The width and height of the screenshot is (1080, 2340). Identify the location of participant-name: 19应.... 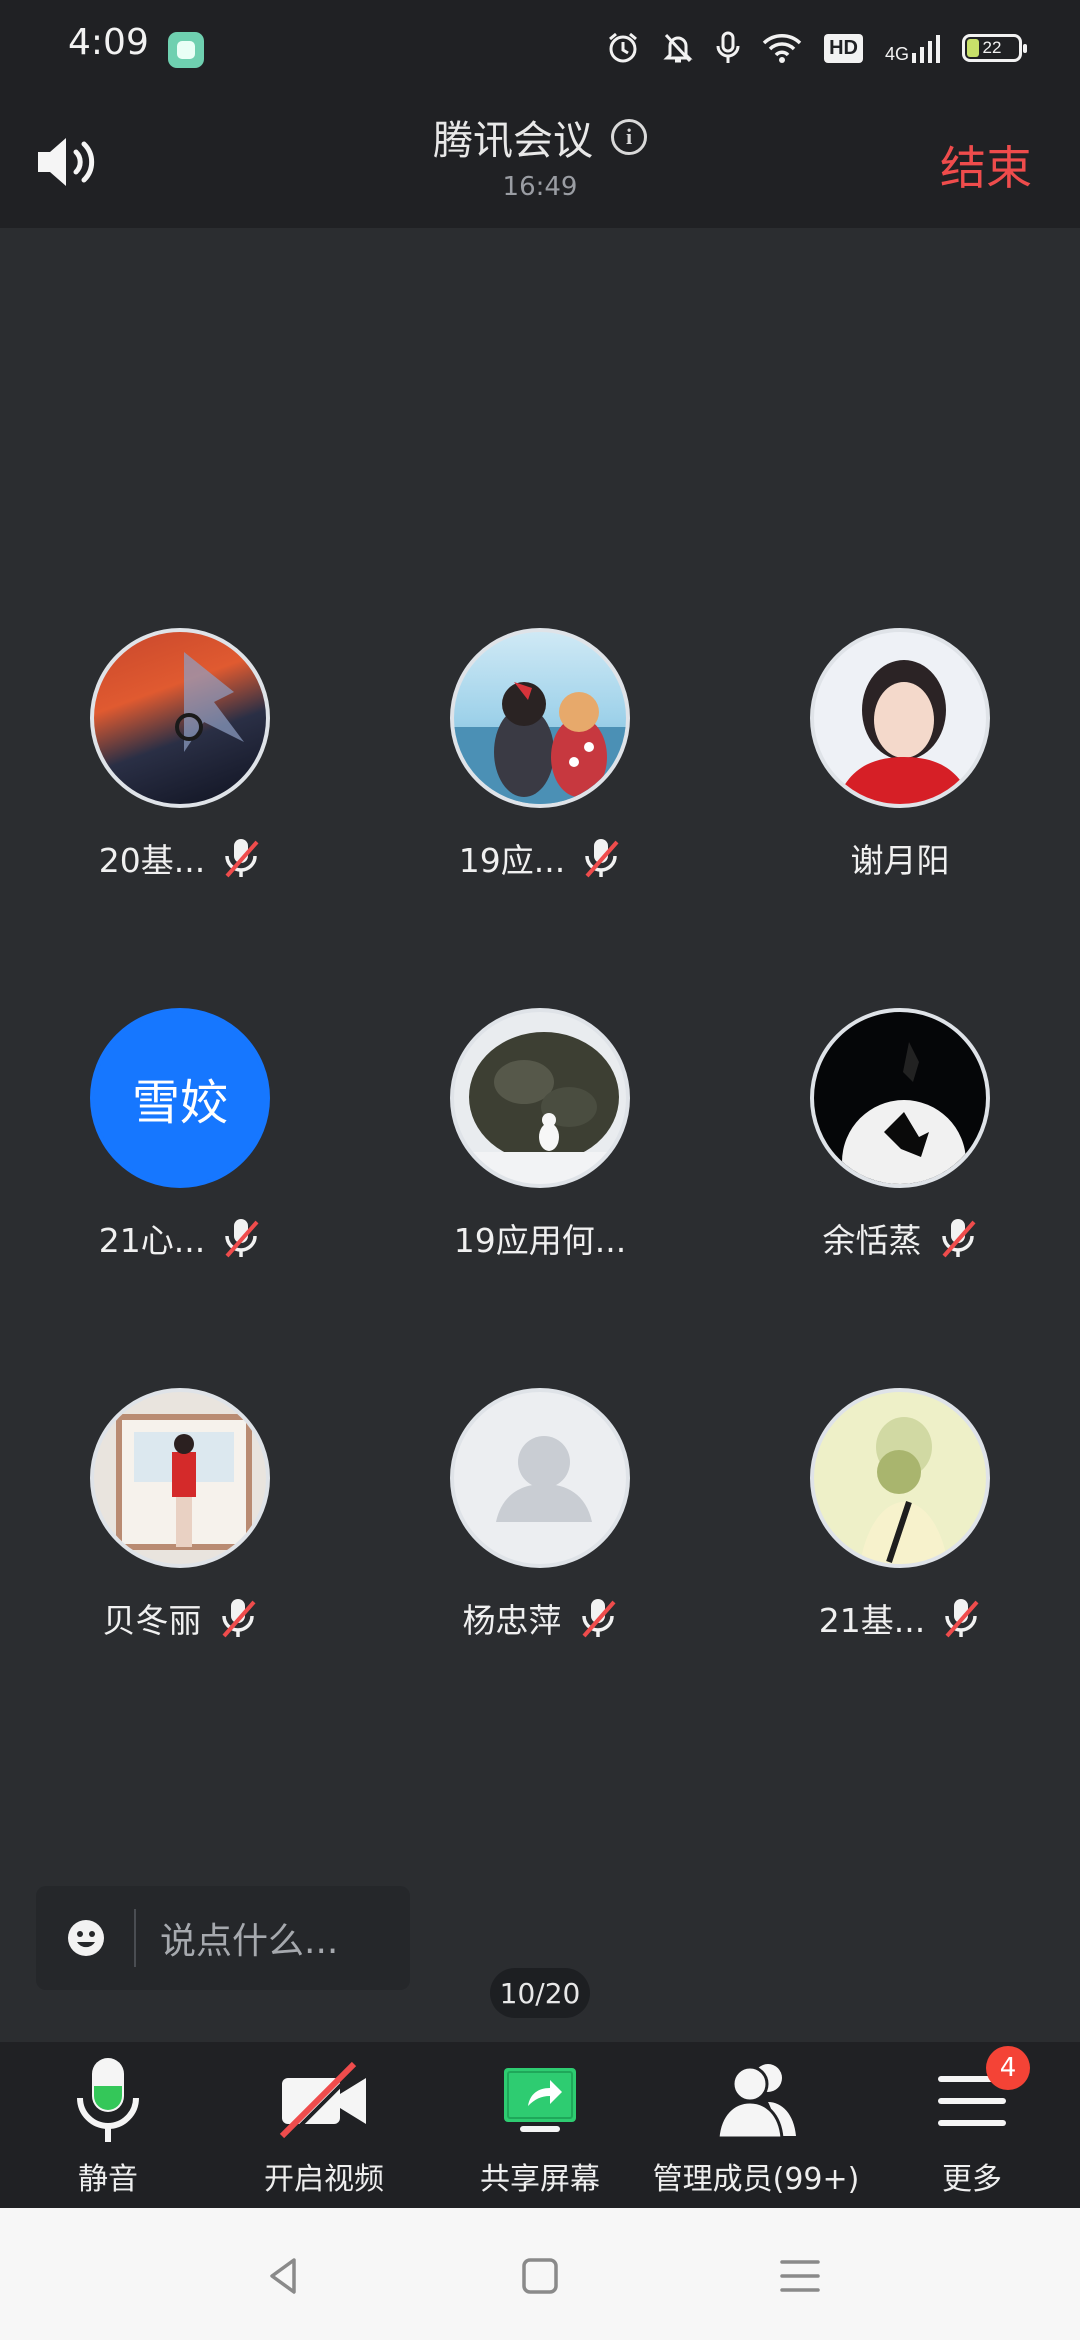
(512, 860).